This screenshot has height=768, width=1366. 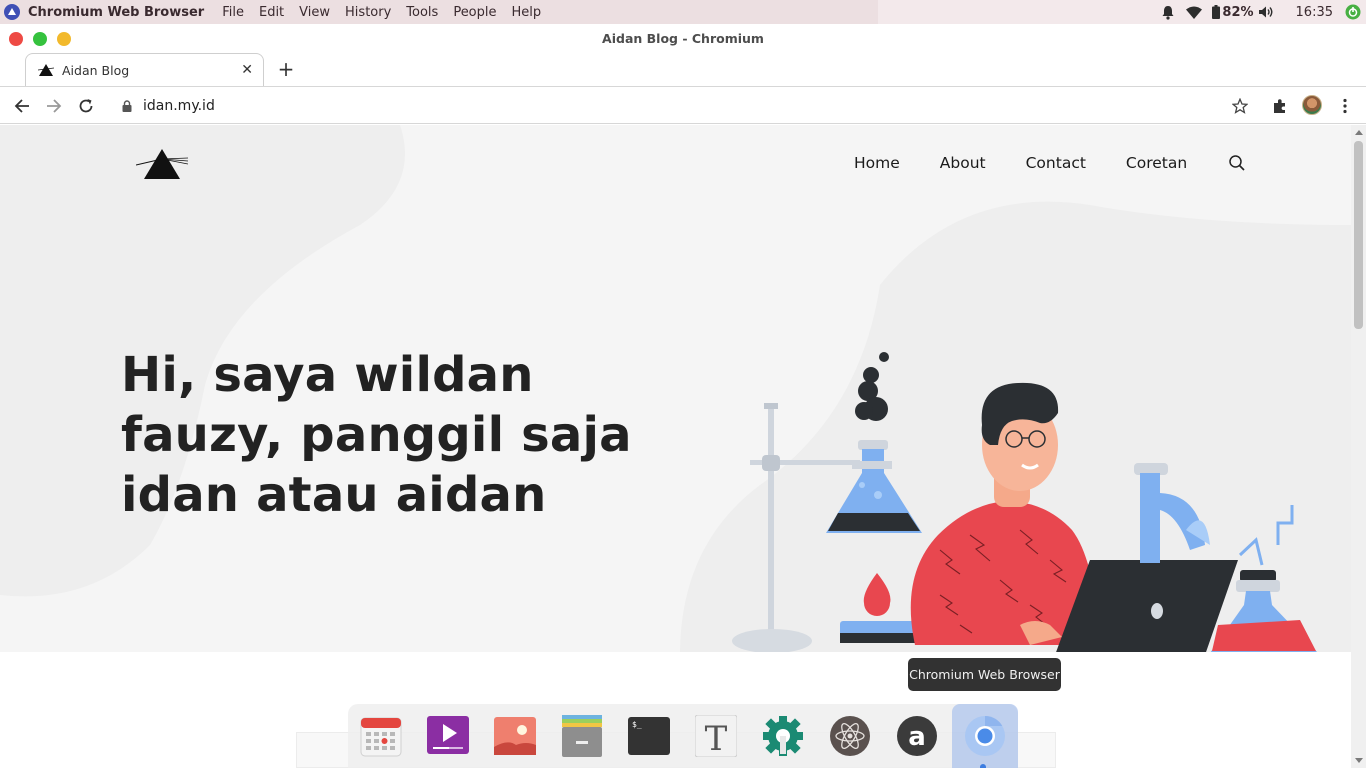 What do you see at coordinates (368, 12) in the screenshot?
I see `menu-history: History` at bounding box center [368, 12].